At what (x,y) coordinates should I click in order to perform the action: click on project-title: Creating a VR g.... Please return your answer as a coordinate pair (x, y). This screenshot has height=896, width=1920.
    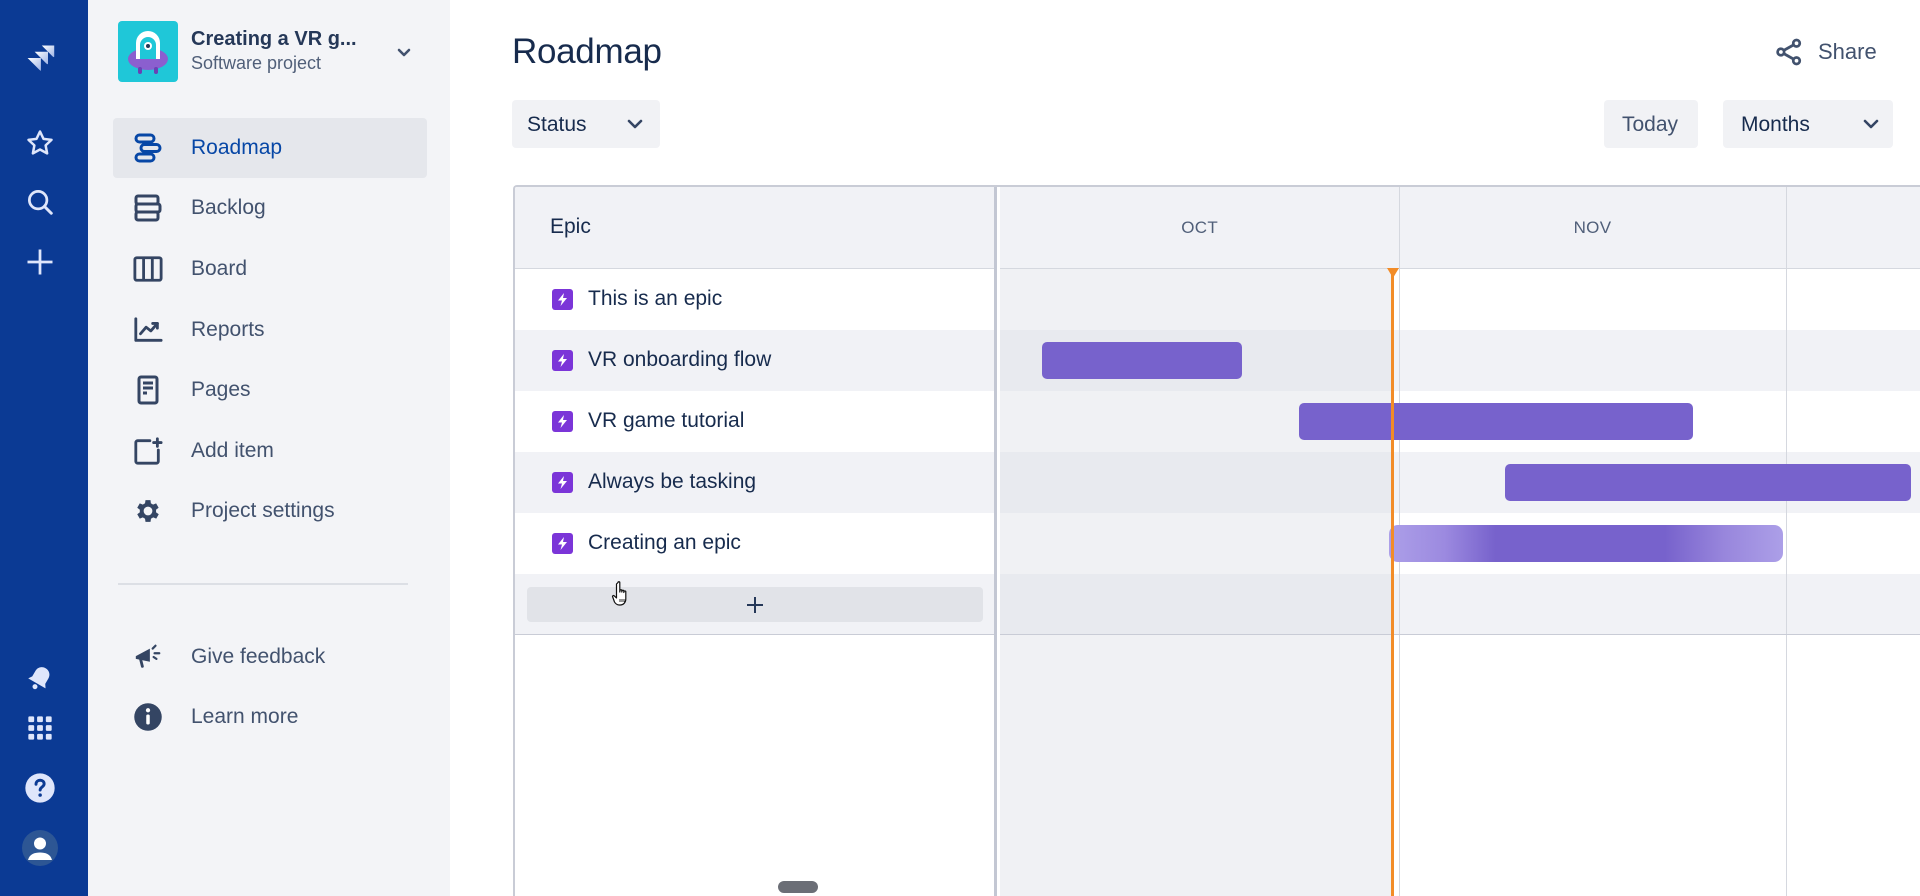
    Looking at the image, I should click on (274, 39).